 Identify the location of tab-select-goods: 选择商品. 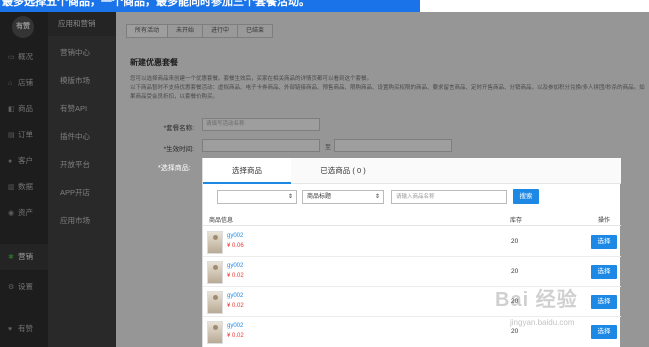
(247, 171).